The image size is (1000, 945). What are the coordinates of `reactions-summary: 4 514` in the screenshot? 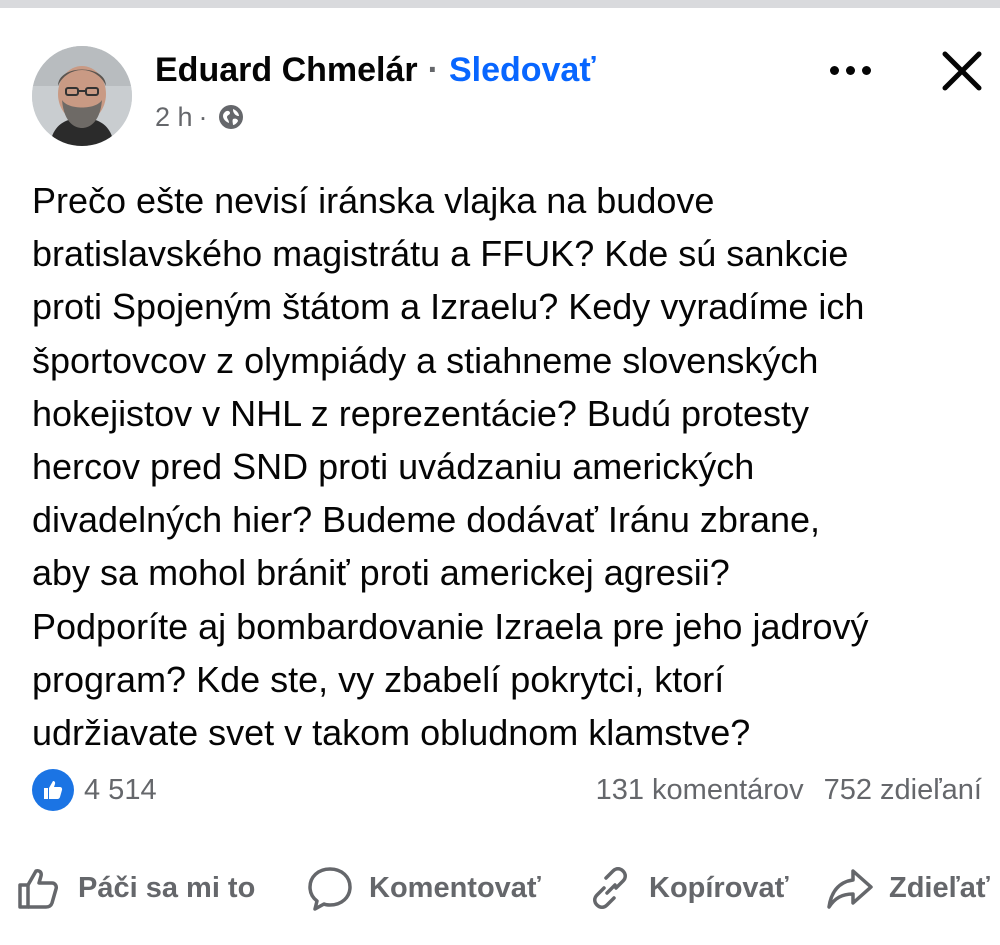 It's located at (94, 790).